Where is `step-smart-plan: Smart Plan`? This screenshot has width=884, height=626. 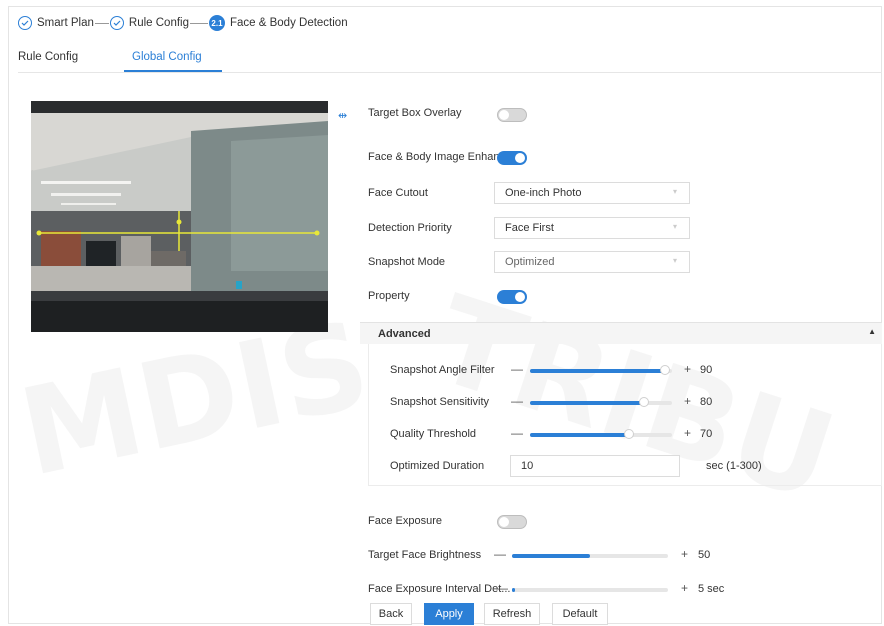 step-smart-plan: Smart Plan is located at coordinates (56, 23).